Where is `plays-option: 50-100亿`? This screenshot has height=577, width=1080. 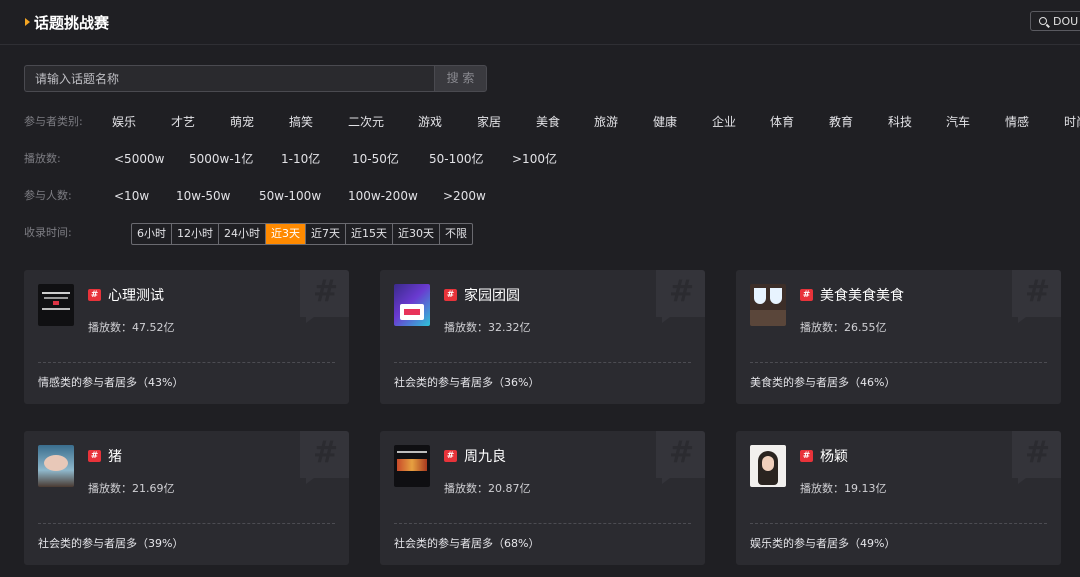 plays-option: 50-100亿 is located at coordinates (456, 159).